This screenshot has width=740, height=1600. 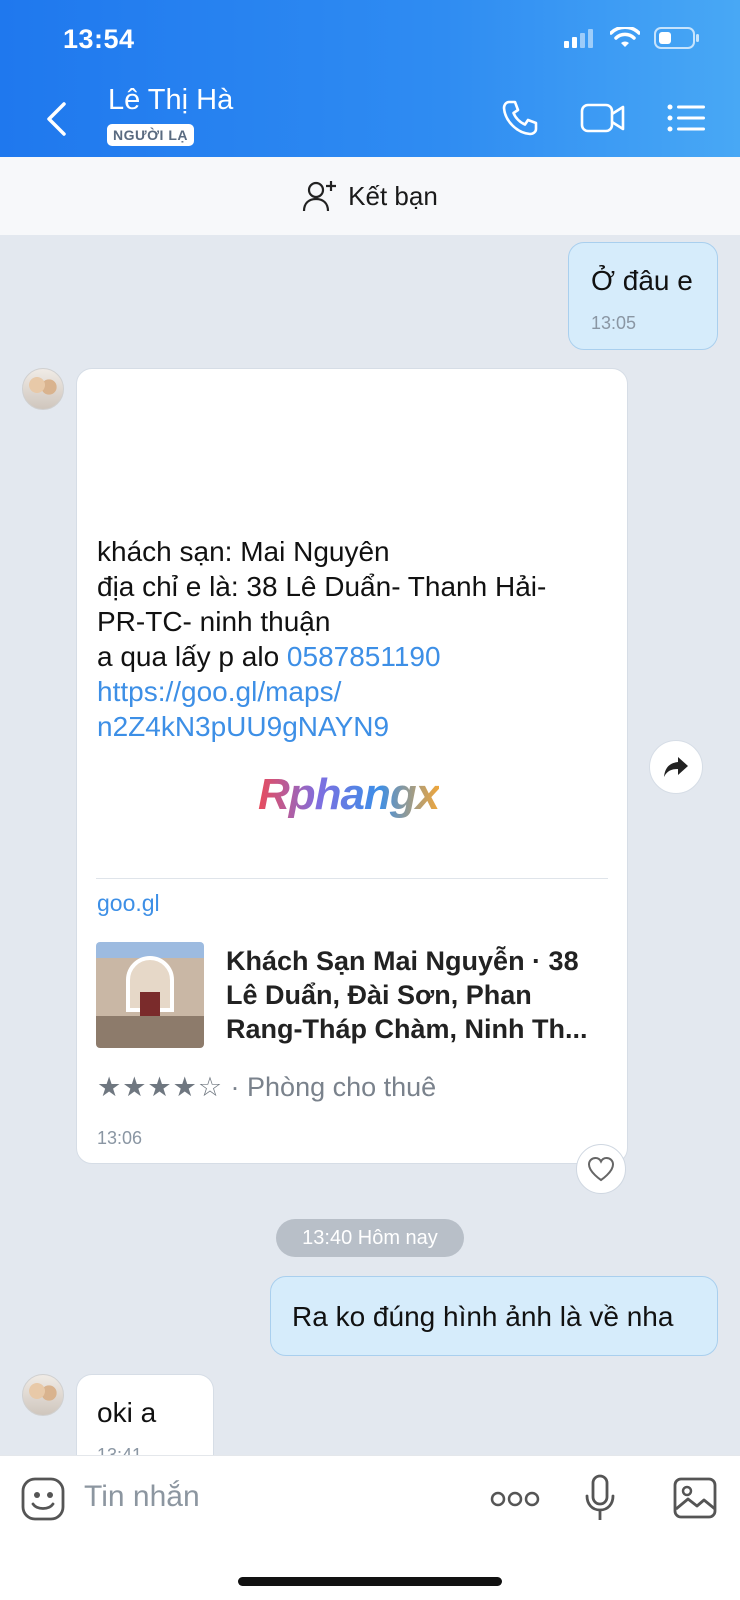 I want to click on image-icon, so click(x=695, y=1498).